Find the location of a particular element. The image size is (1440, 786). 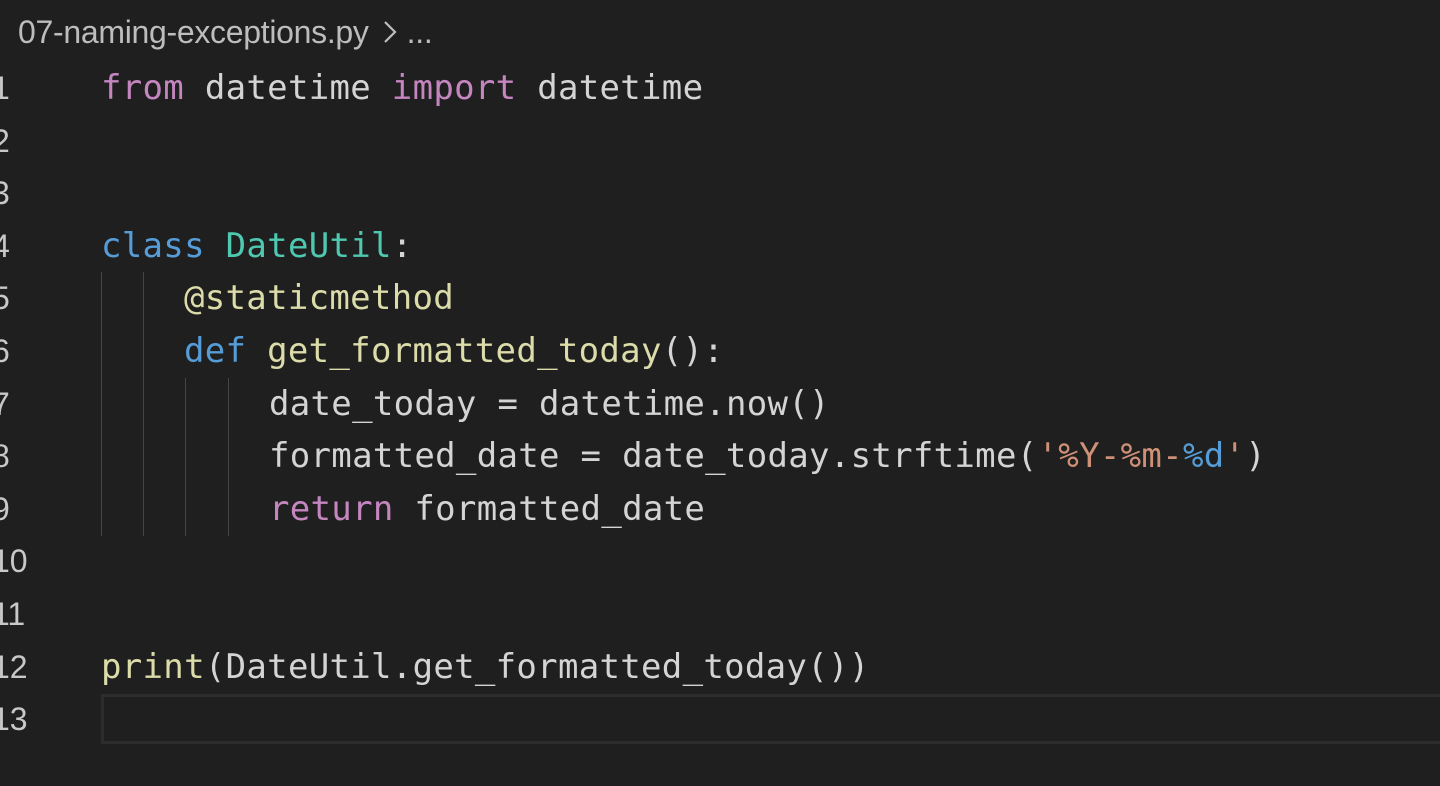

line-number: 12 is located at coordinates (14, 666).